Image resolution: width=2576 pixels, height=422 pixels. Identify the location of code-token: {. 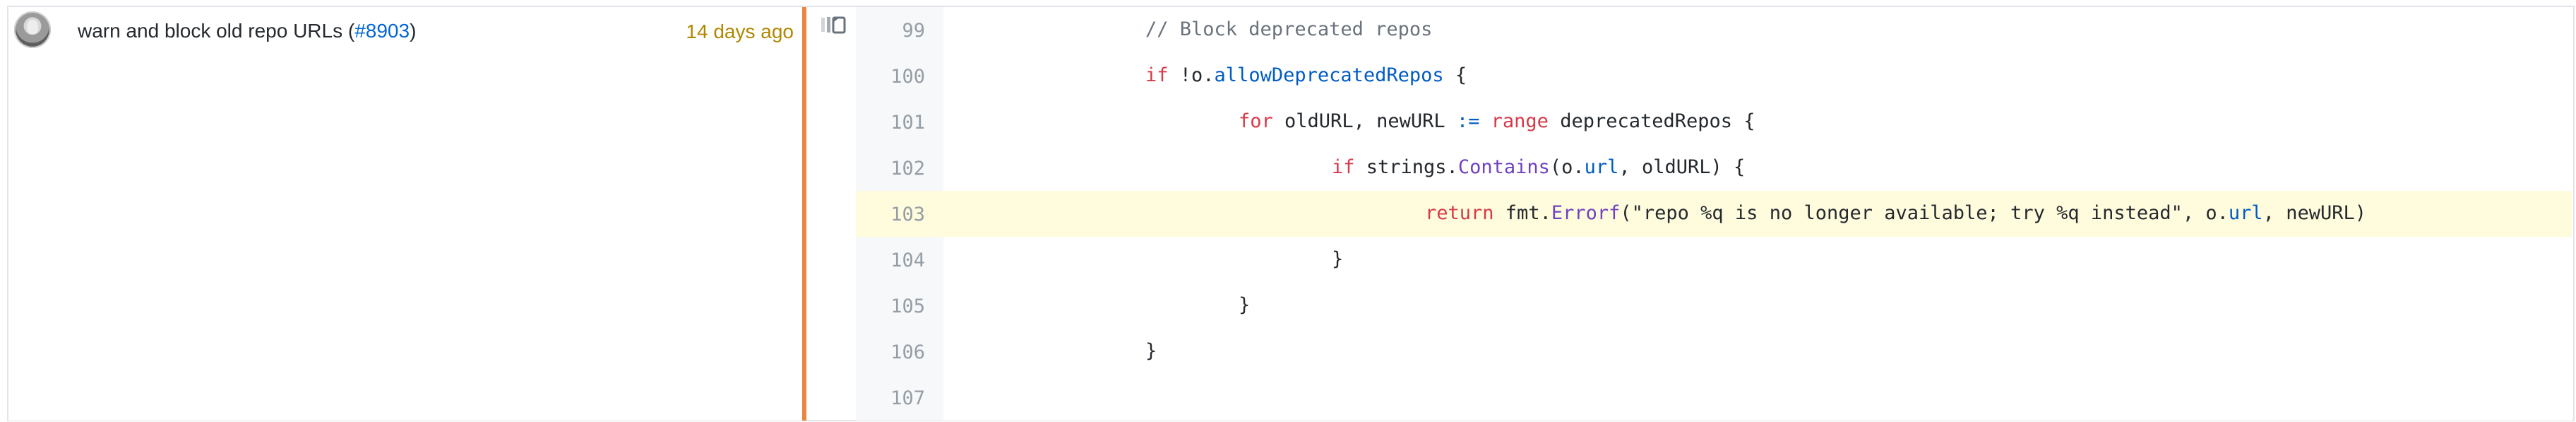
(1455, 75).